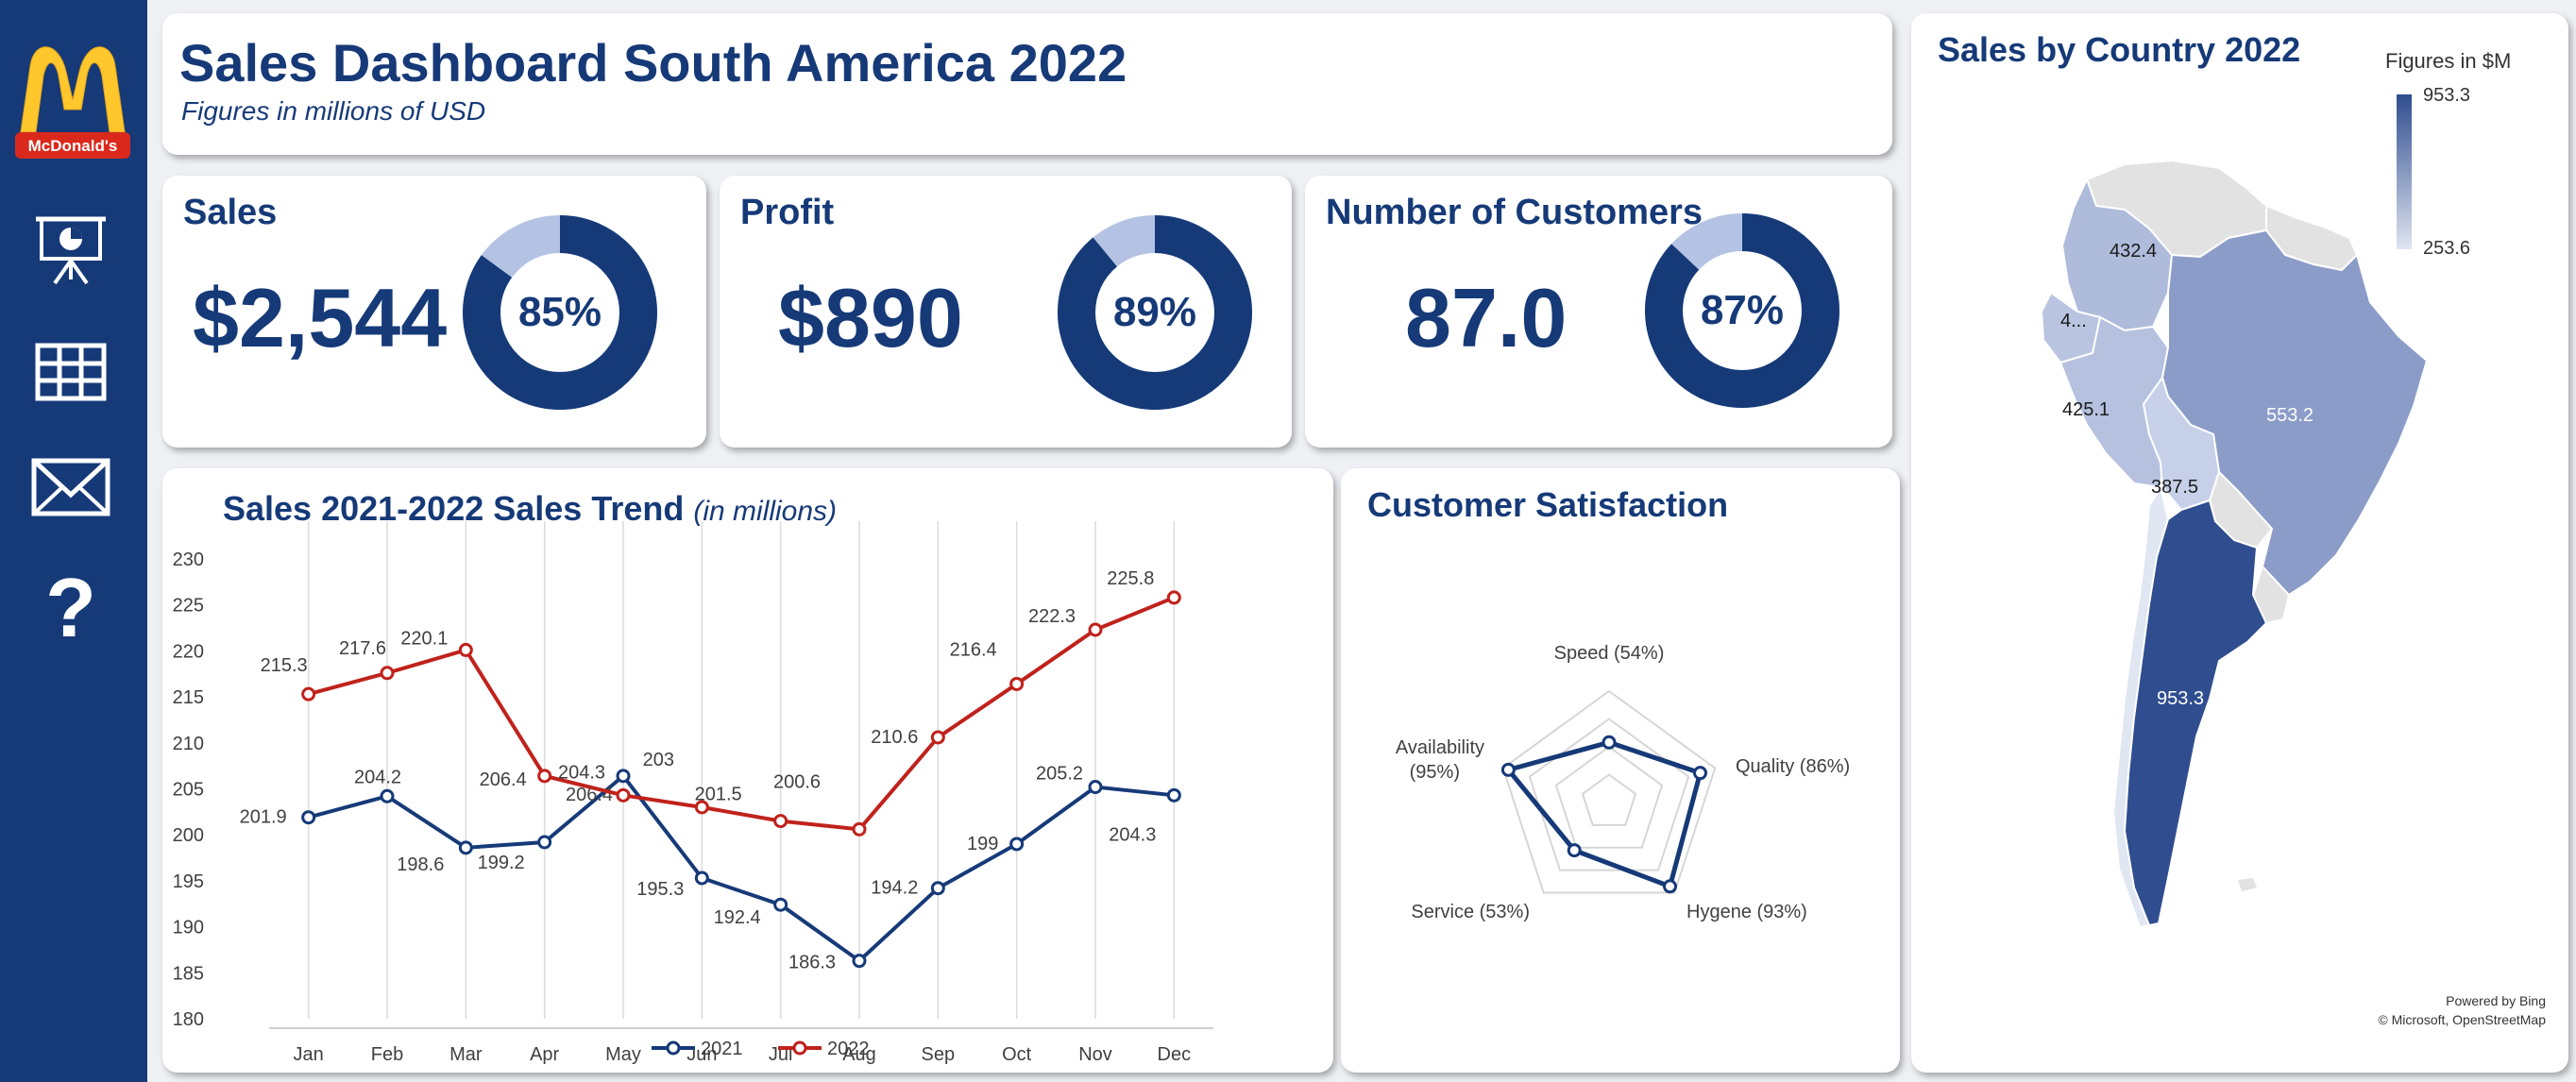 The height and width of the screenshot is (1082, 2576). I want to click on page-title: Sales Dashboard South America 2022, so click(653, 63).